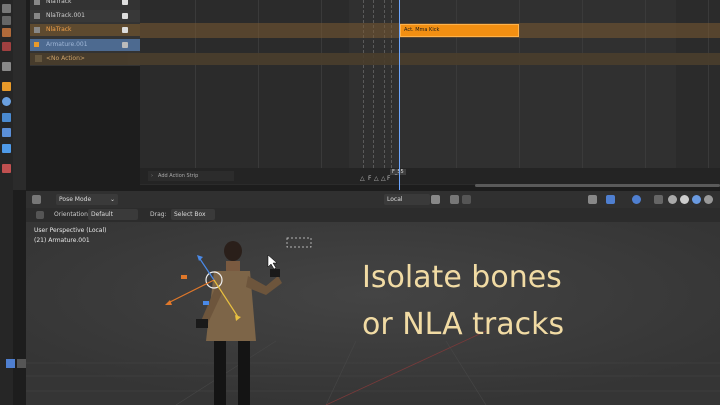 This screenshot has width=720, height=405. Describe the element at coordinates (102, 214) in the screenshot. I see `orientation-value: Default` at that location.